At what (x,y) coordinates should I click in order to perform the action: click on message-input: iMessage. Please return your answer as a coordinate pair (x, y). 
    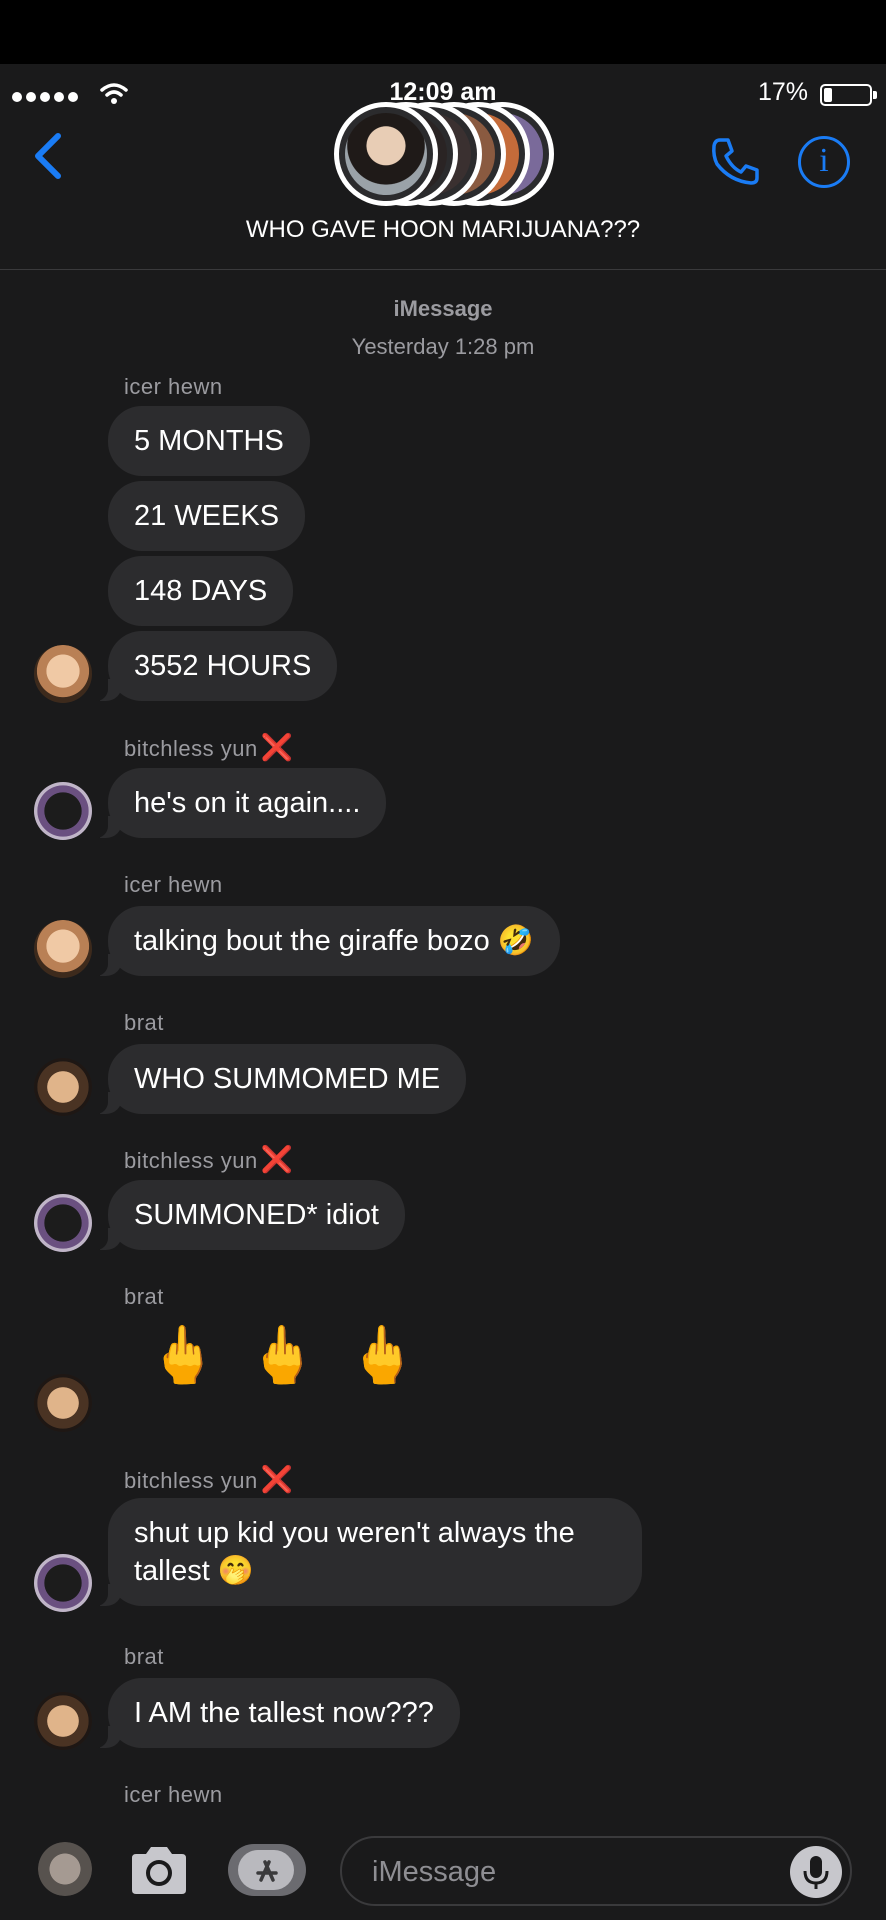
    Looking at the image, I should click on (596, 1871).